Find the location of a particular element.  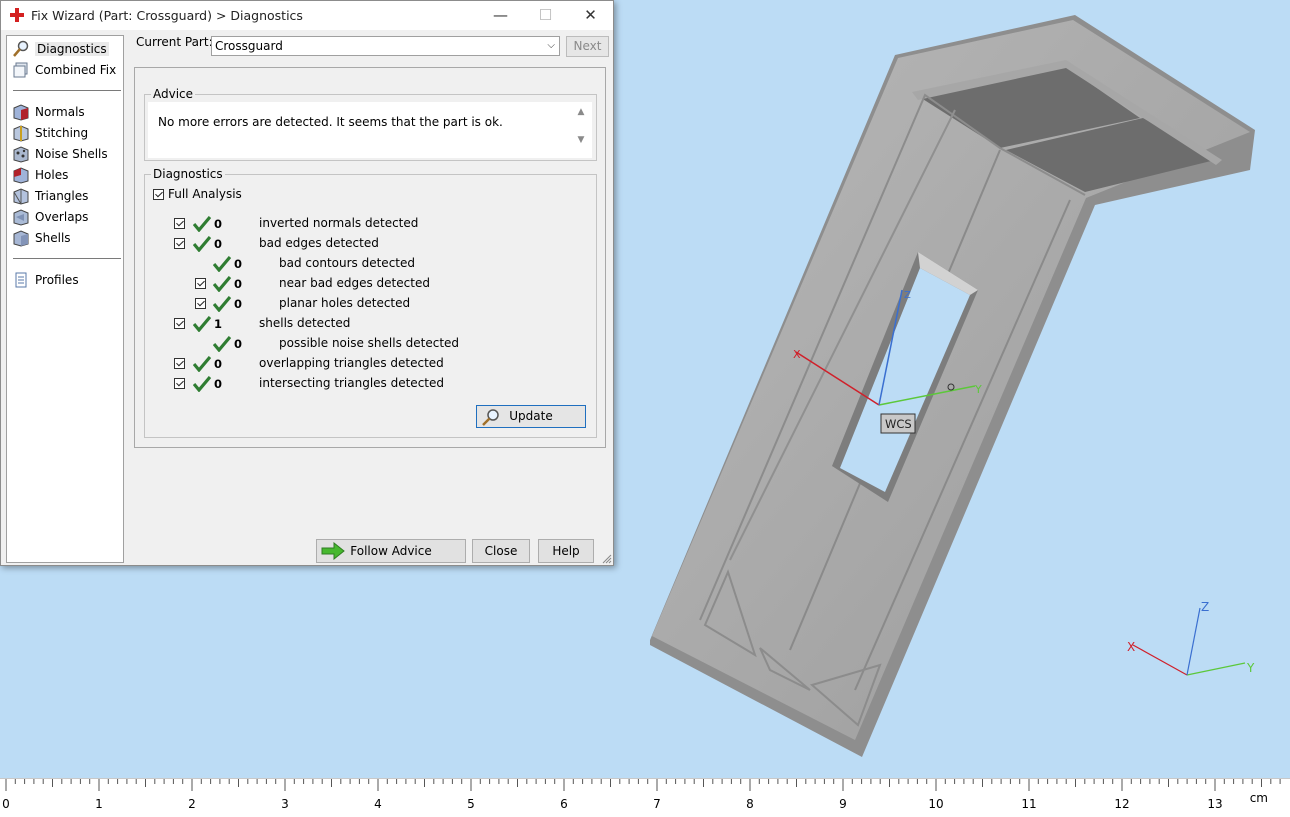

chevron-down-icon: ⌵ is located at coordinates (551, 45).